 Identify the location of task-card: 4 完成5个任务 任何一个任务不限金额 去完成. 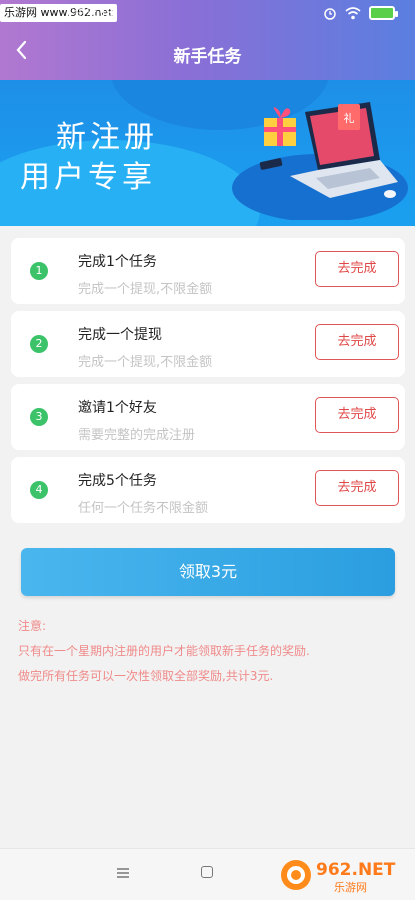
(208, 490).